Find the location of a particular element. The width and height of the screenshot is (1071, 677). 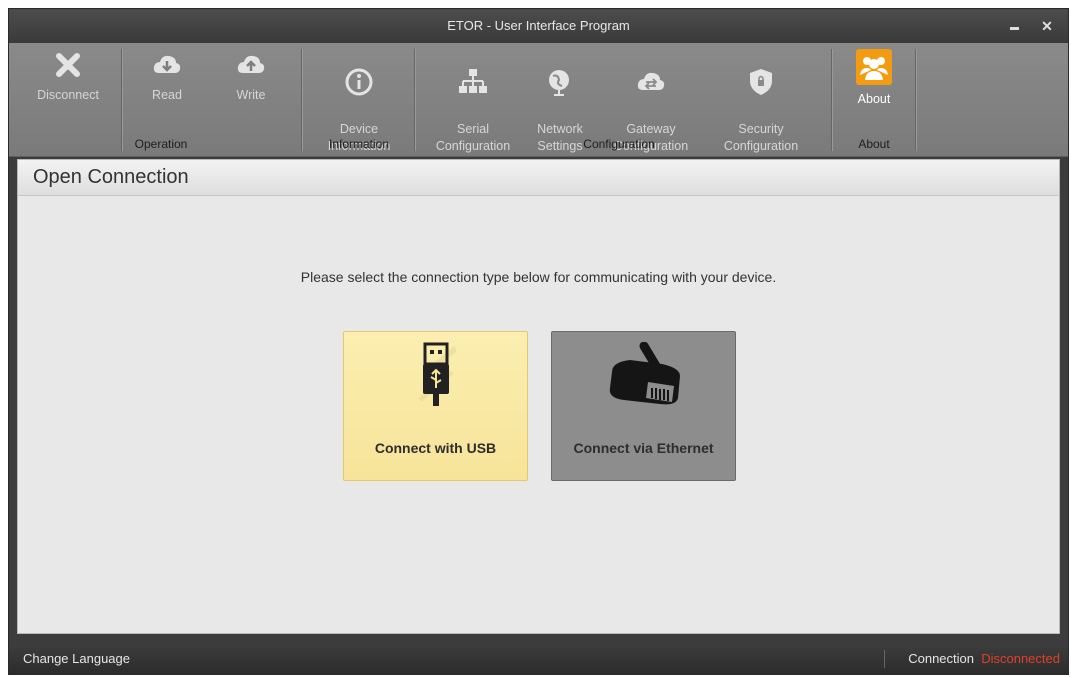

users-icon is located at coordinates (874, 67).